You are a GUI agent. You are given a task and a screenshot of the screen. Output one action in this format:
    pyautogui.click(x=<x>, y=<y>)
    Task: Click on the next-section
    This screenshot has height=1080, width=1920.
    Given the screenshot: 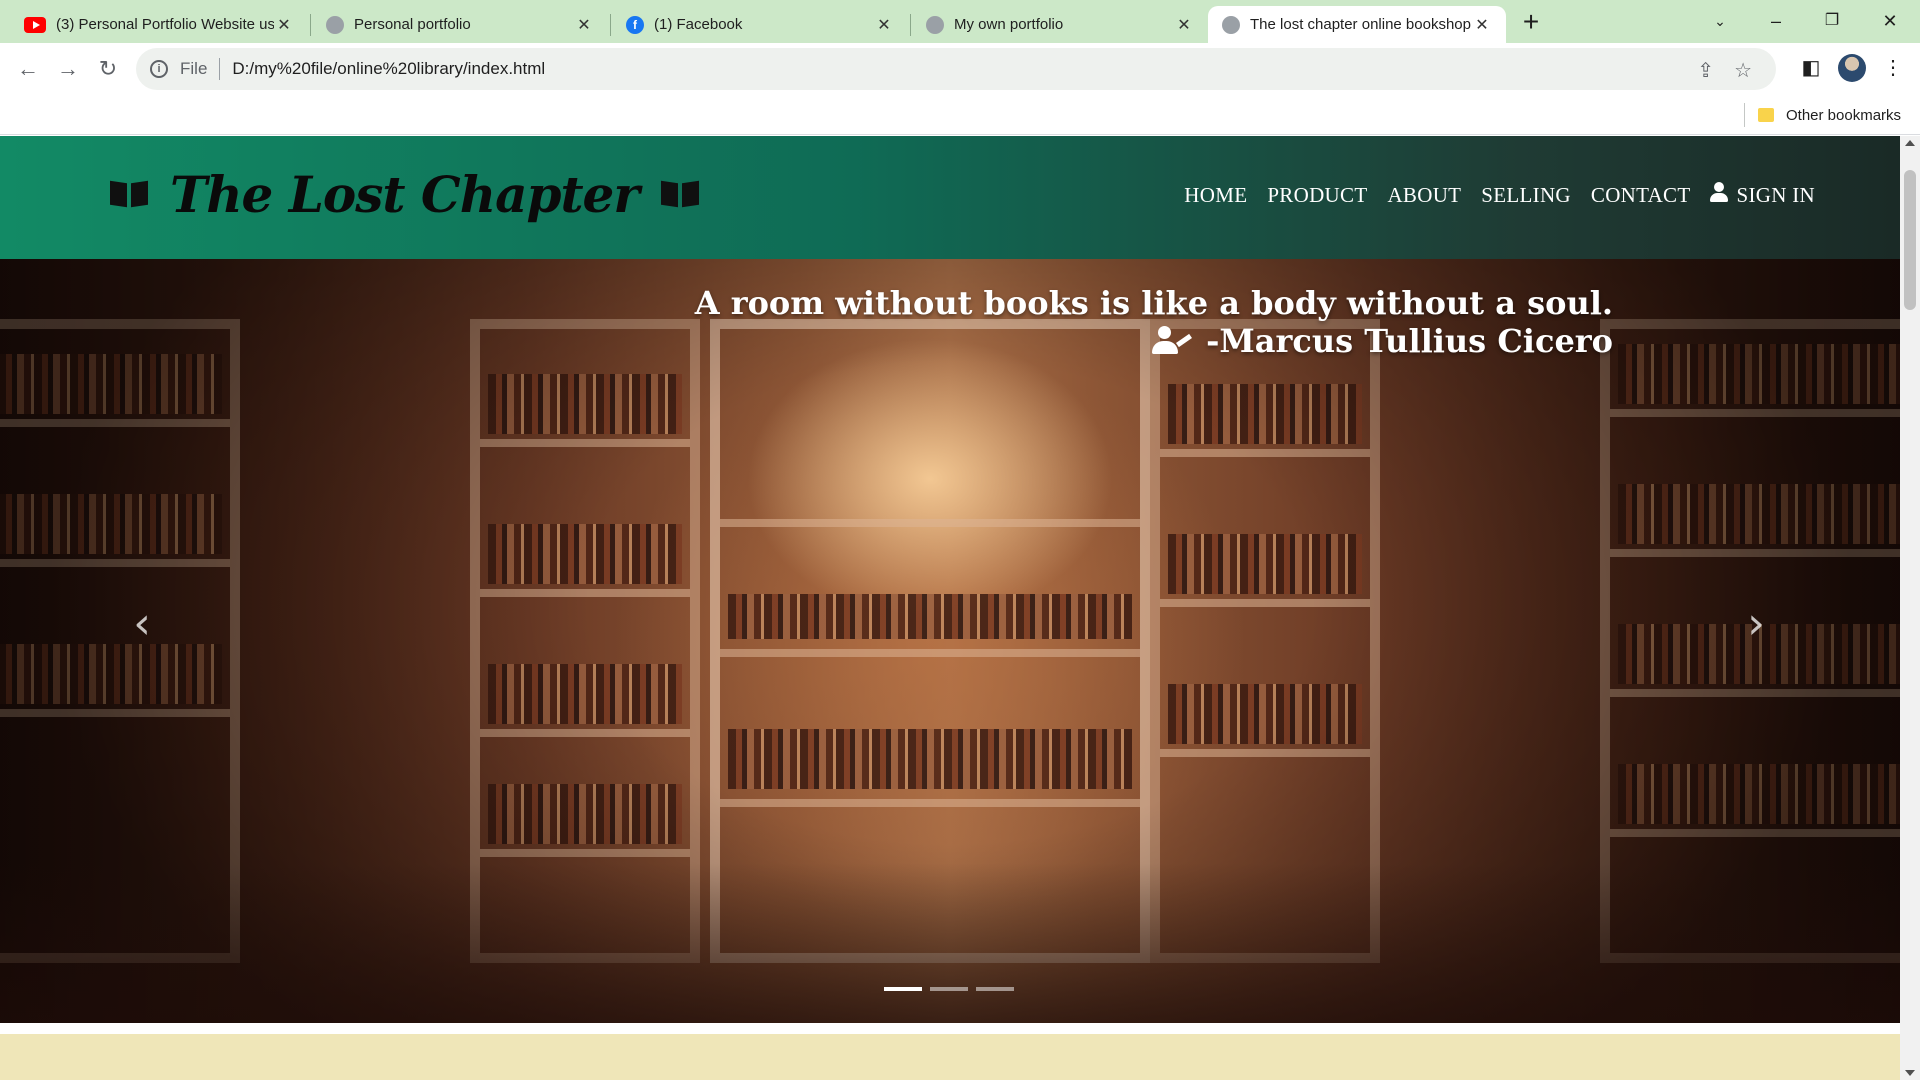 What is the action you would take?
    pyautogui.click(x=950, y=1057)
    